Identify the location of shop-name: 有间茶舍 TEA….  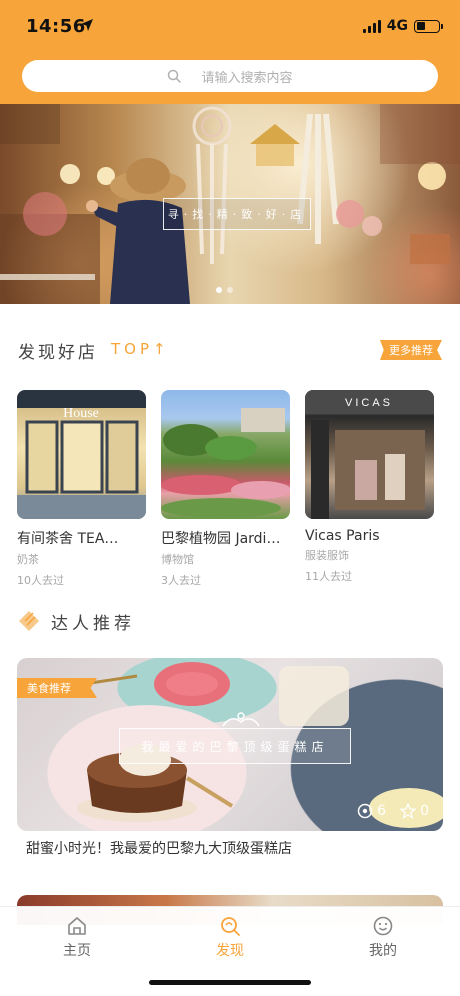
(68, 539).